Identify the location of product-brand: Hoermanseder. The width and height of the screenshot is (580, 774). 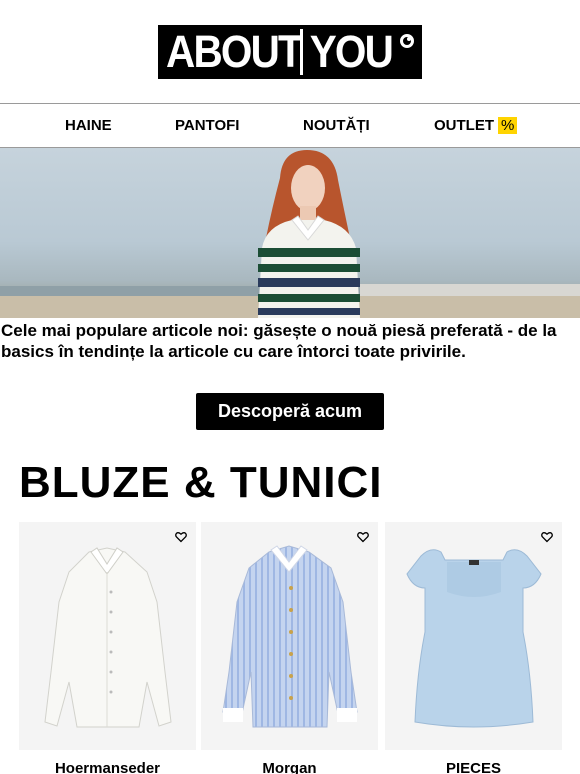
(107, 767).